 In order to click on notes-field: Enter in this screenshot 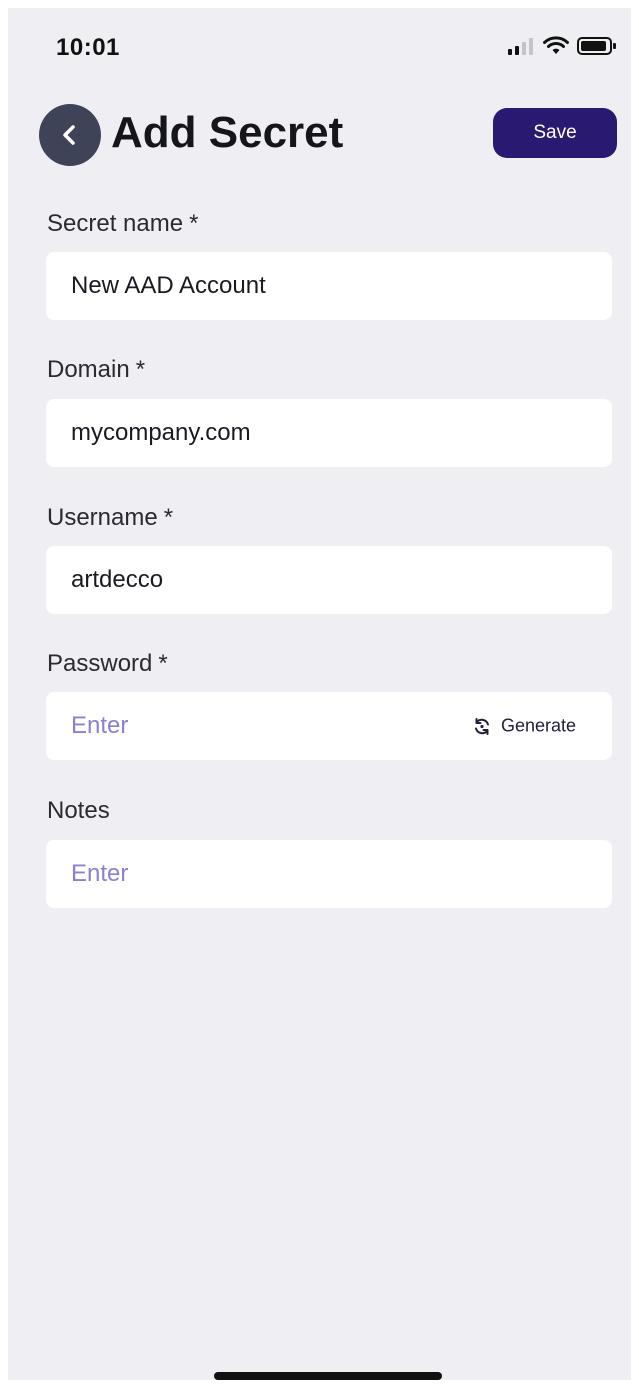, I will do `click(329, 874)`.